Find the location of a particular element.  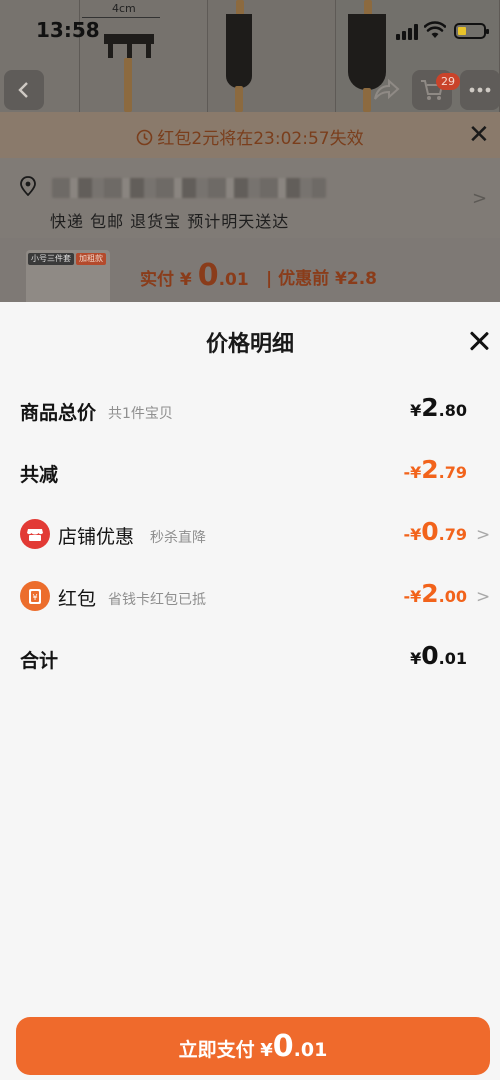

row-amount: -¥2.00 is located at coordinates (435, 593).